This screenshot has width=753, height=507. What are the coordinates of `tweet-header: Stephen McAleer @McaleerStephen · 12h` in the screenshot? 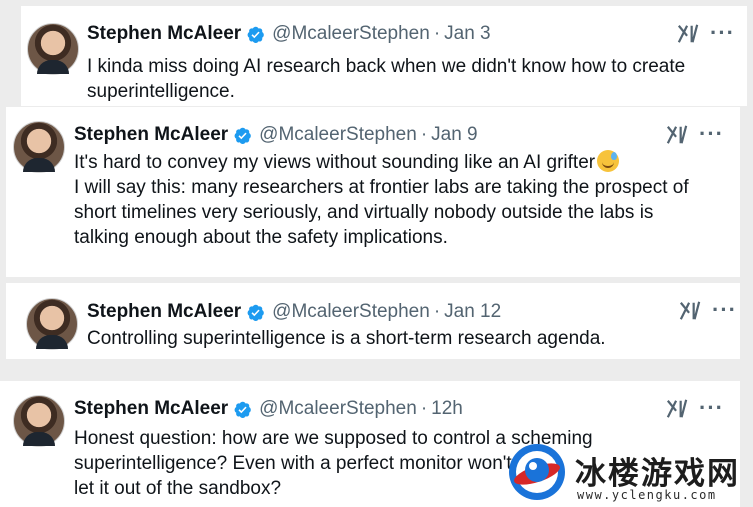 It's located at (268, 409).